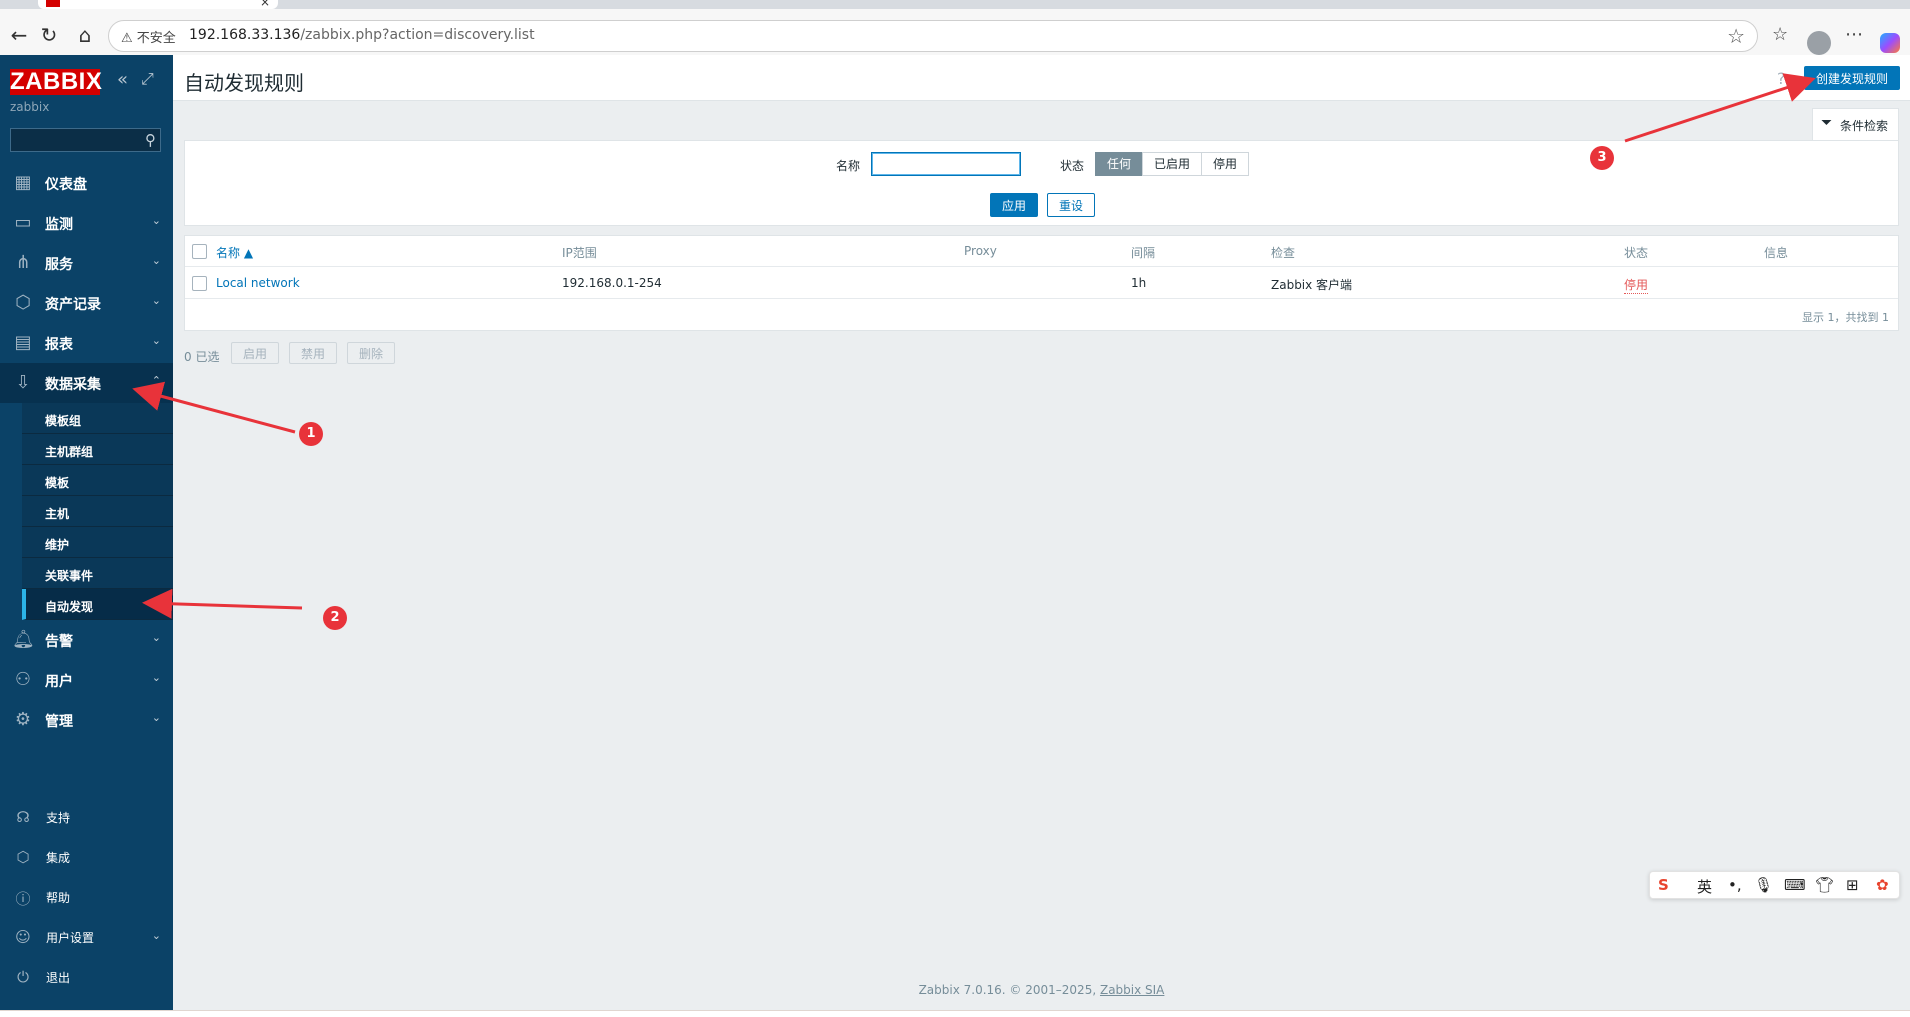 Image resolution: width=1910 pixels, height=1017 pixels. Describe the element at coordinates (23, 817) in the screenshot. I see `support-icon: ☊` at that location.